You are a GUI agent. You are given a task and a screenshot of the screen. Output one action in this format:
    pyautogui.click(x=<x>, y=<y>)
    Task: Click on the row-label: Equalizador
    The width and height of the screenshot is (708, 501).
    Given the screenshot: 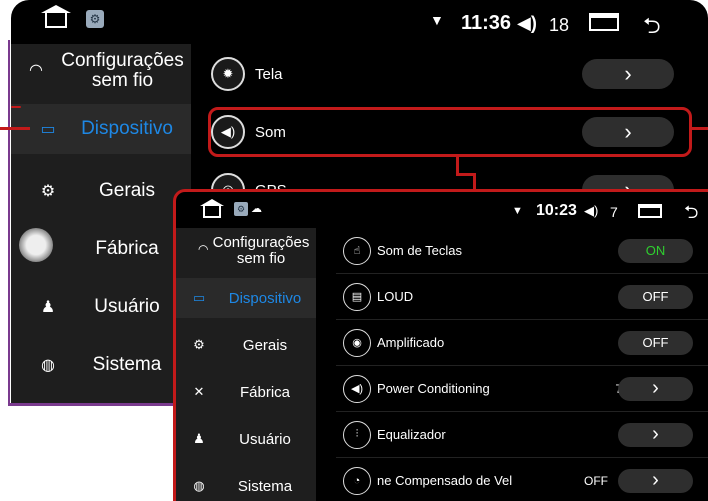 What is the action you would take?
    pyautogui.click(x=411, y=434)
    